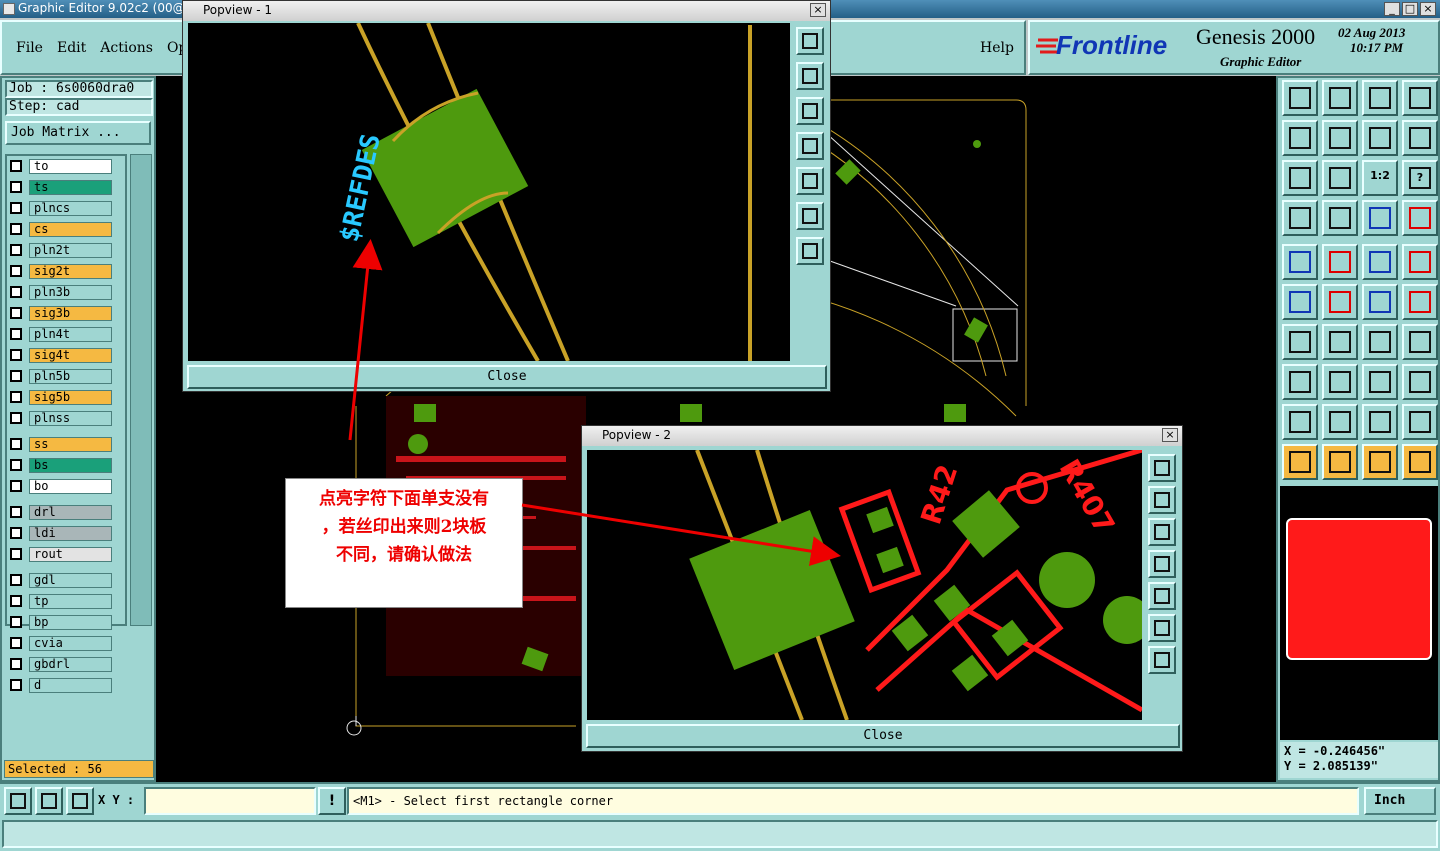 The width and height of the screenshot is (1440, 851). I want to click on center-icon, so click(1340, 178).